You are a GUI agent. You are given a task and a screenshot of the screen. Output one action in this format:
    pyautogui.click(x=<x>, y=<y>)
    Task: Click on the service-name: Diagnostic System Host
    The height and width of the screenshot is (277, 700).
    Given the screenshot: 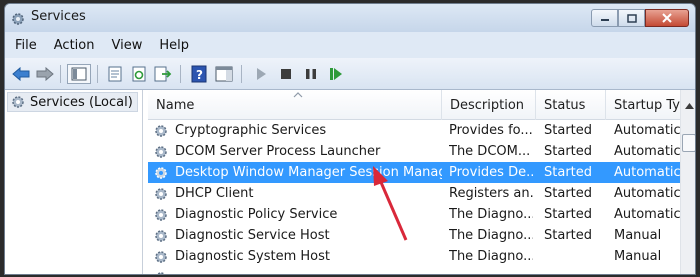 What is the action you would take?
    pyautogui.click(x=253, y=256)
    